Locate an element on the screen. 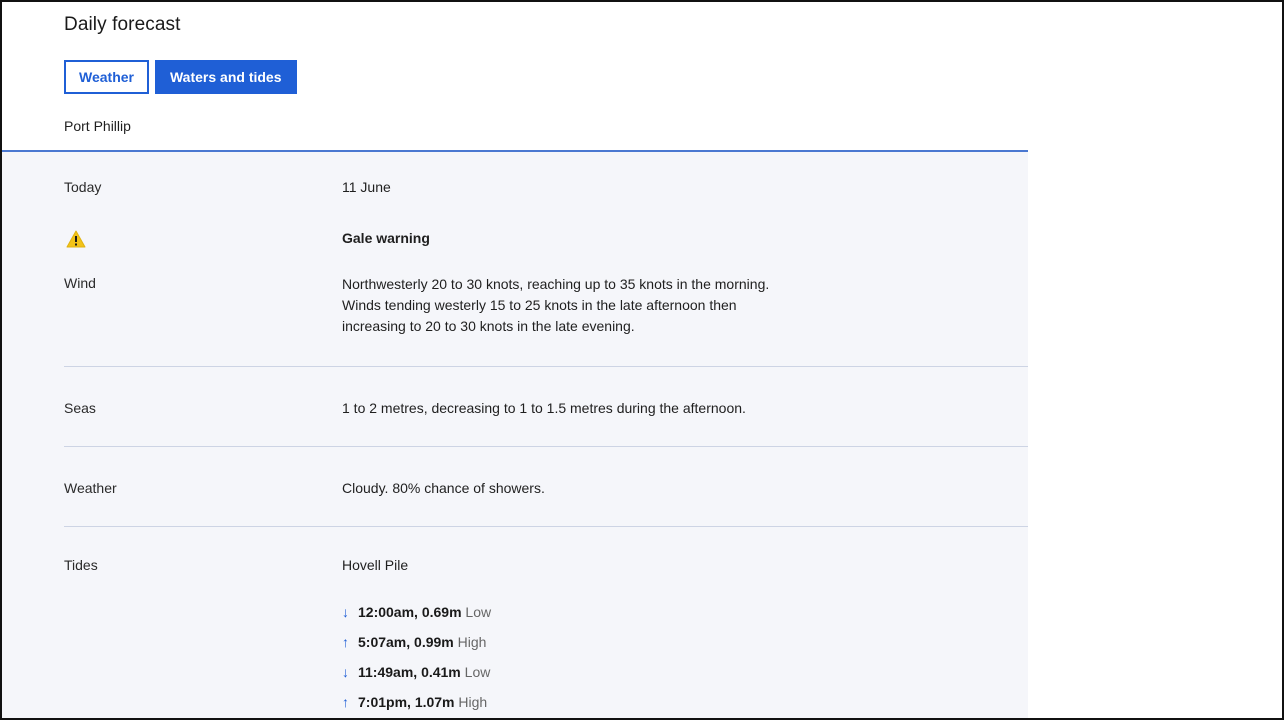  page-title: Daily forecast is located at coordinates (122, 24).